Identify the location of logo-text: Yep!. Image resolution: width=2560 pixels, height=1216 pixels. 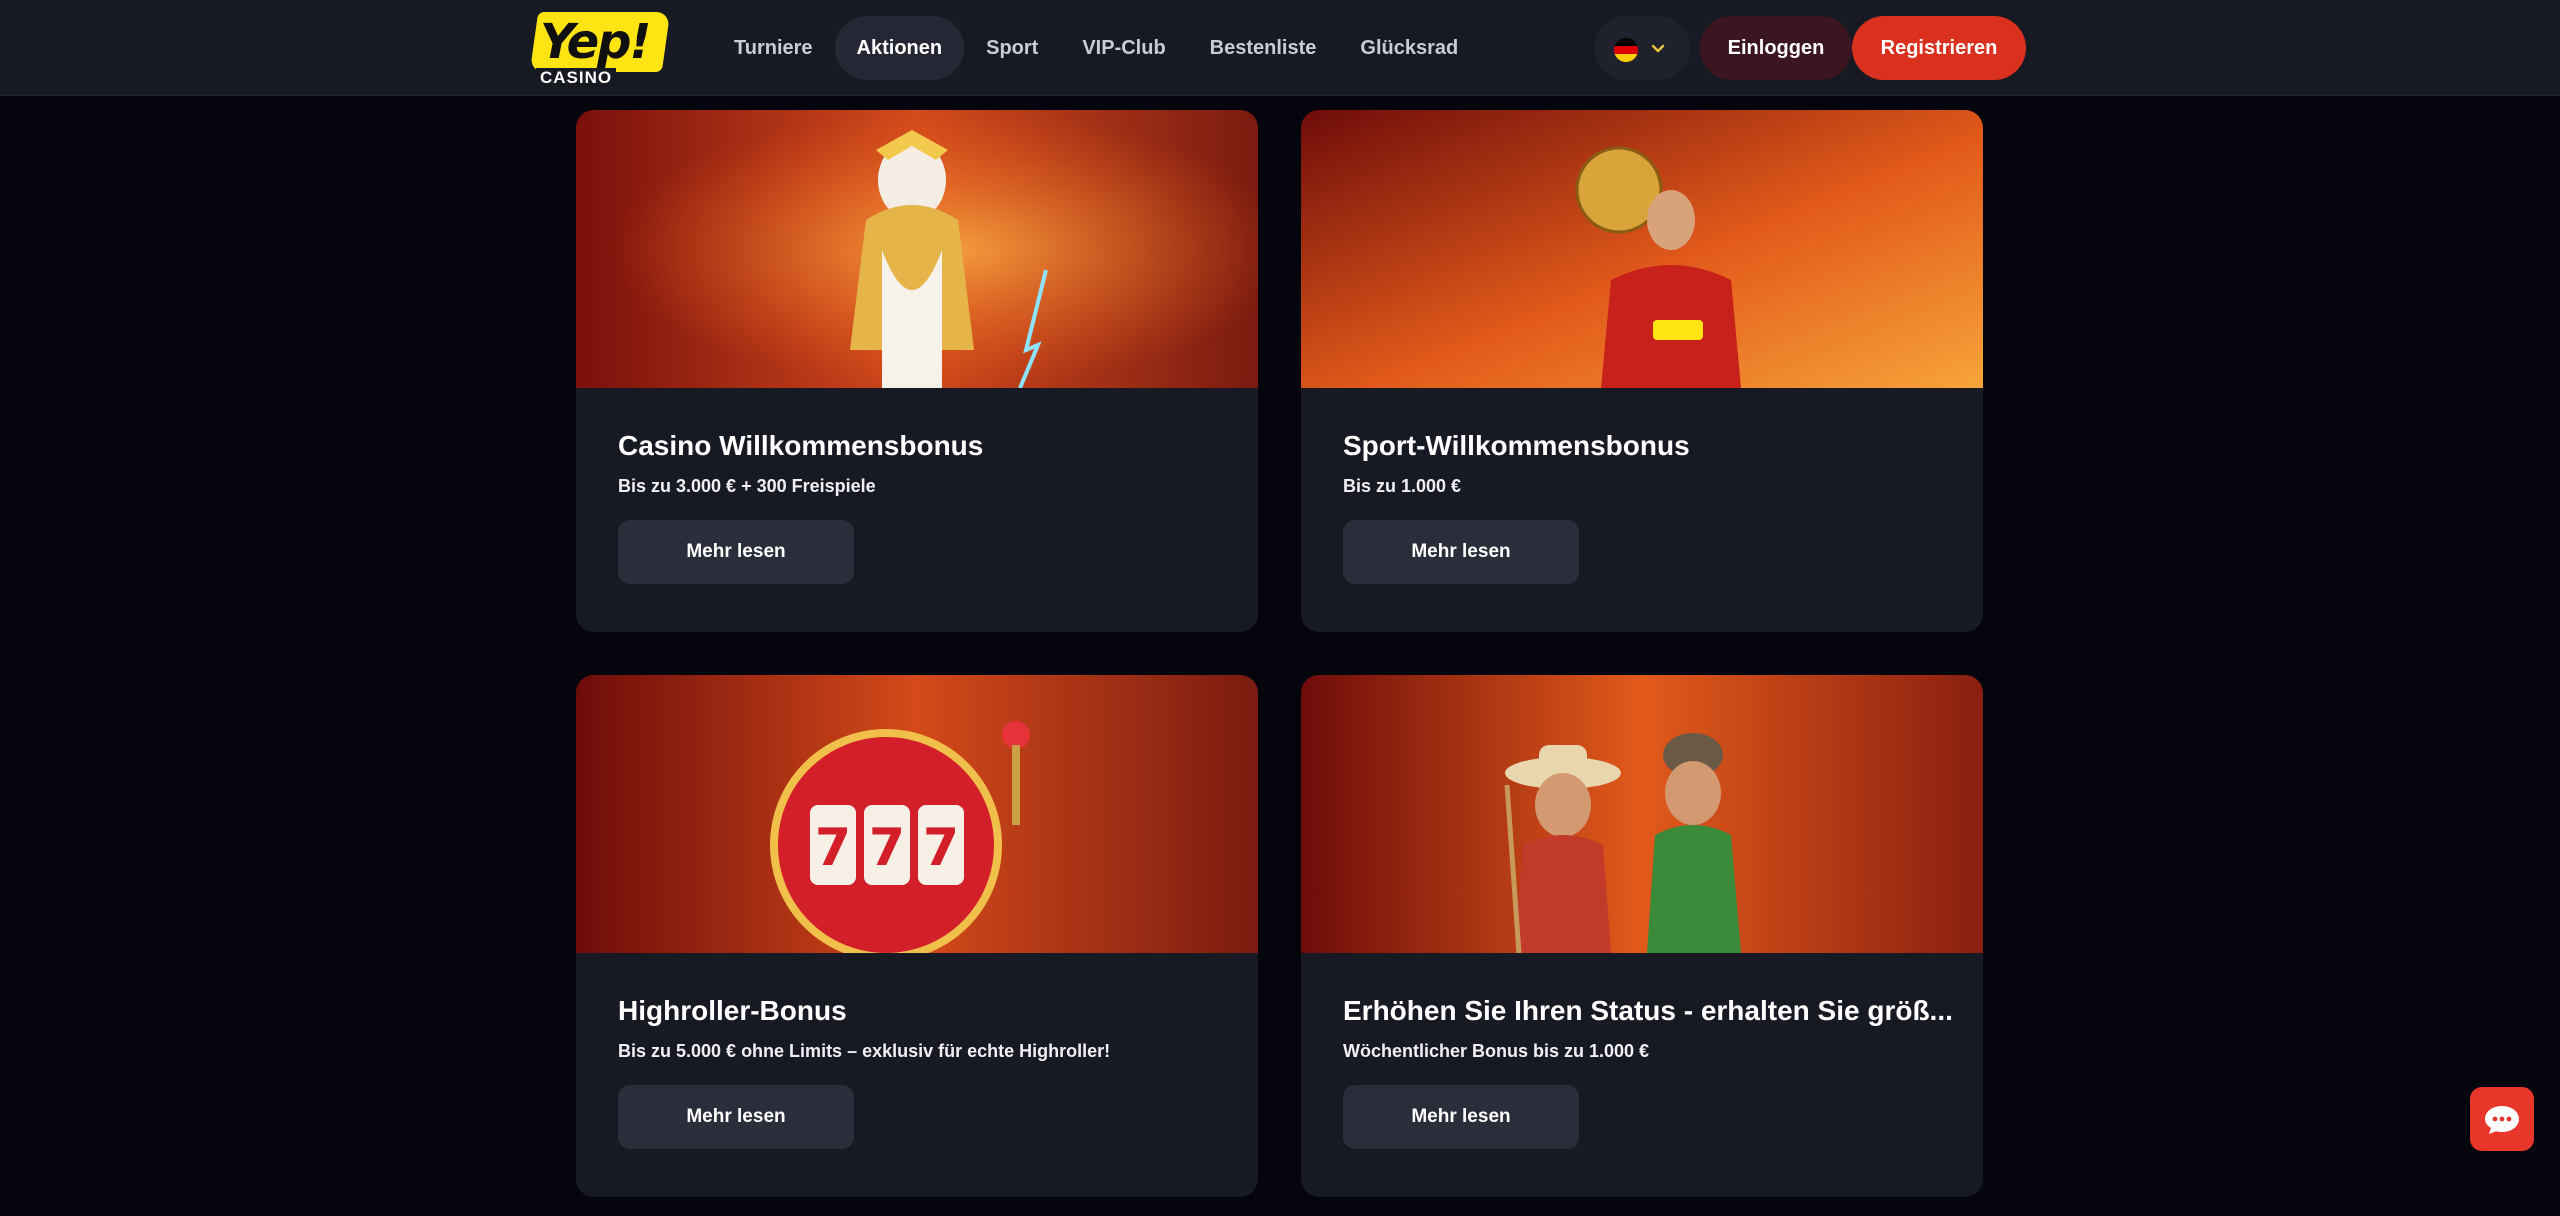
(595, 42).